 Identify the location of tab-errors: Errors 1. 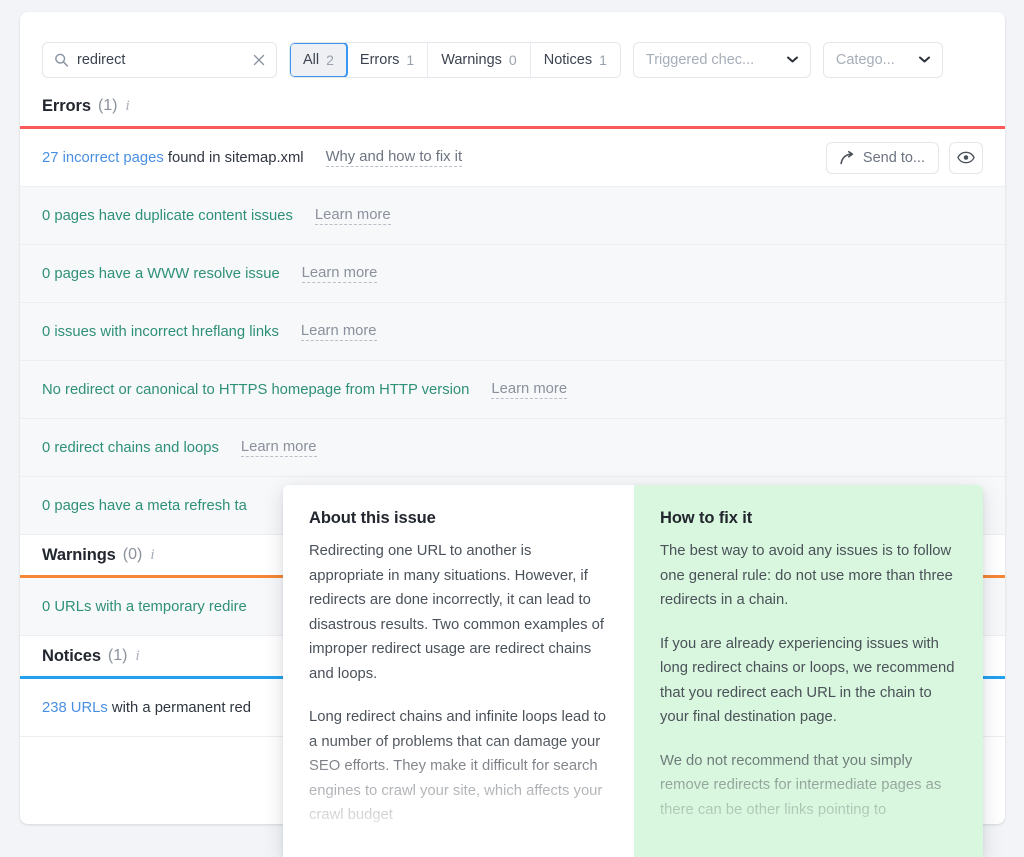
(387, 60).